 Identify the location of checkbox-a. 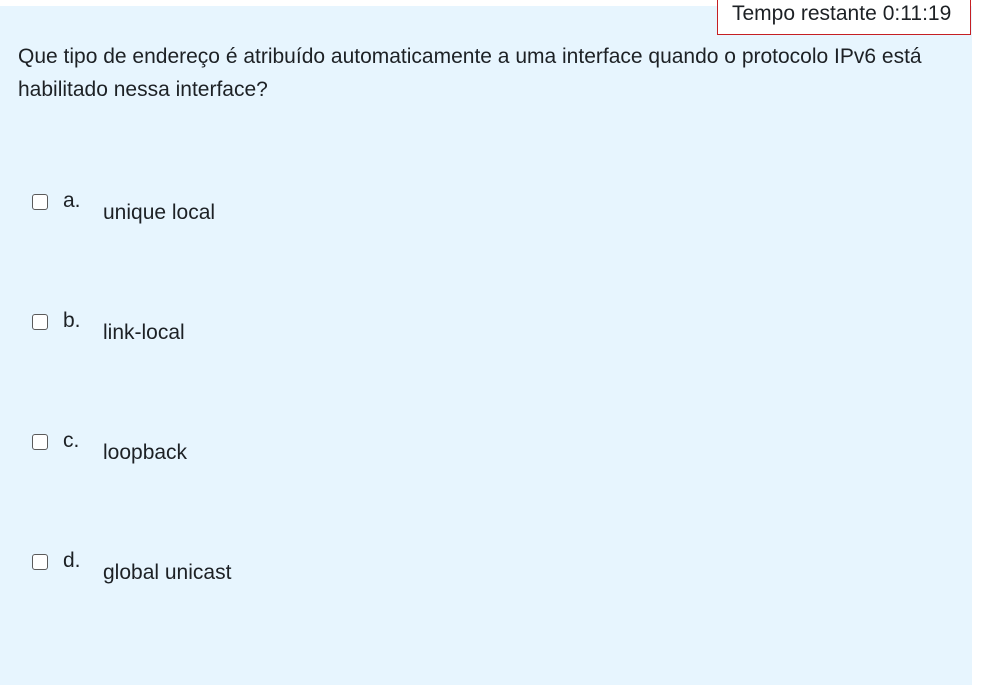
(40, 202).